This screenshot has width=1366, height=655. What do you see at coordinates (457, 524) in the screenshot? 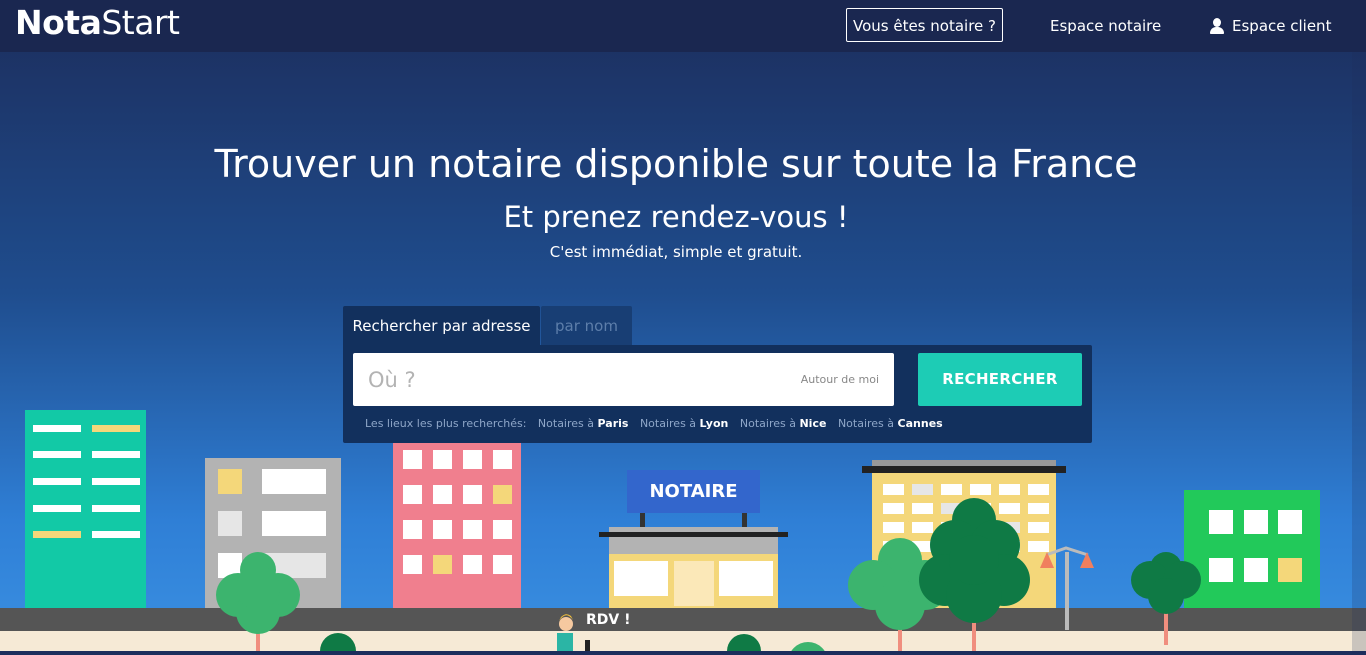
I see `building-pink` at bounding box center [457, 524].